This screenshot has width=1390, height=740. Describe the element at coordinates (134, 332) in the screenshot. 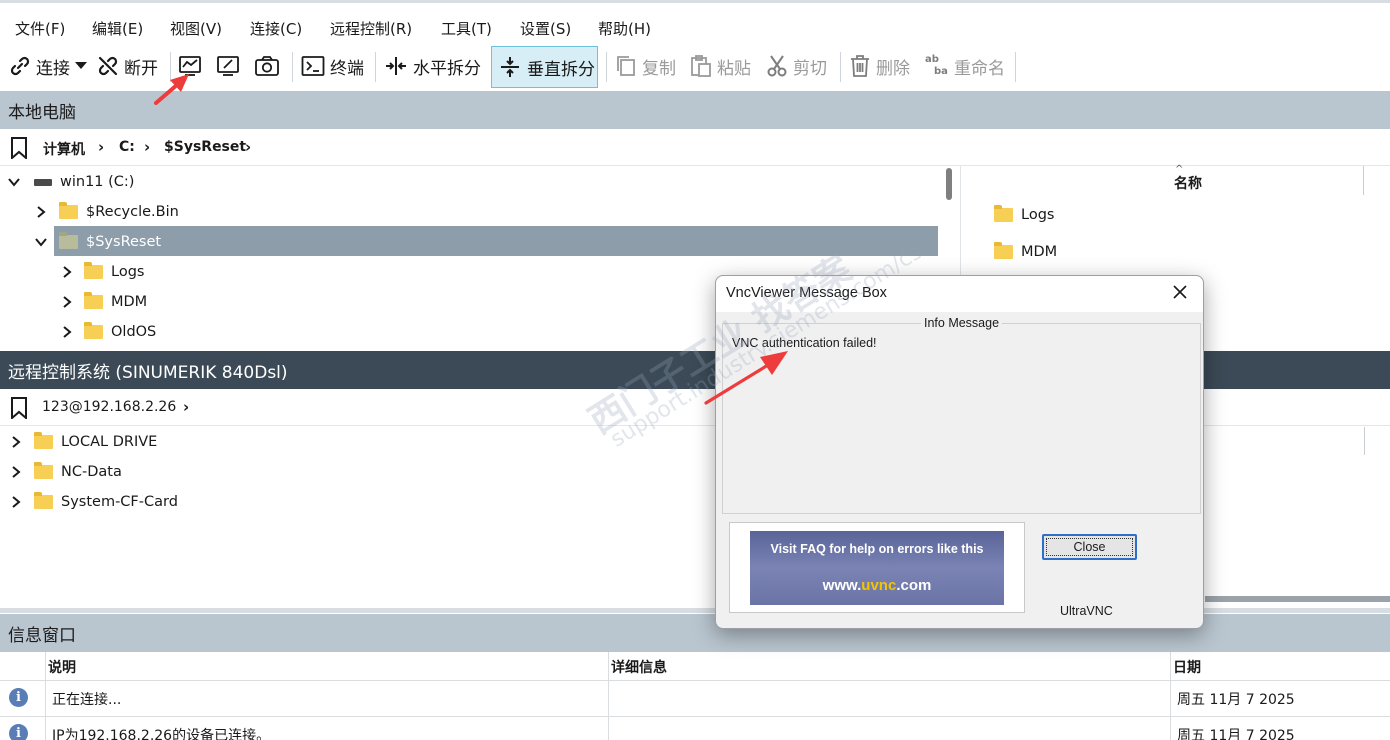

I see `tree-label: OldOS` at that location.